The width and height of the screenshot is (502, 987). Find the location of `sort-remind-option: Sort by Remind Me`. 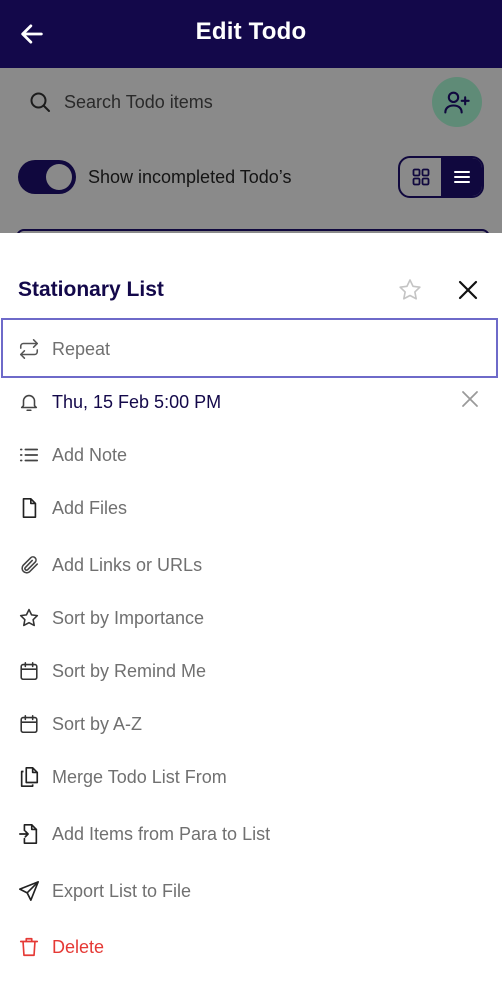

sort-remind-option: Sort by Remind Me is located at coordinates (111, 671).